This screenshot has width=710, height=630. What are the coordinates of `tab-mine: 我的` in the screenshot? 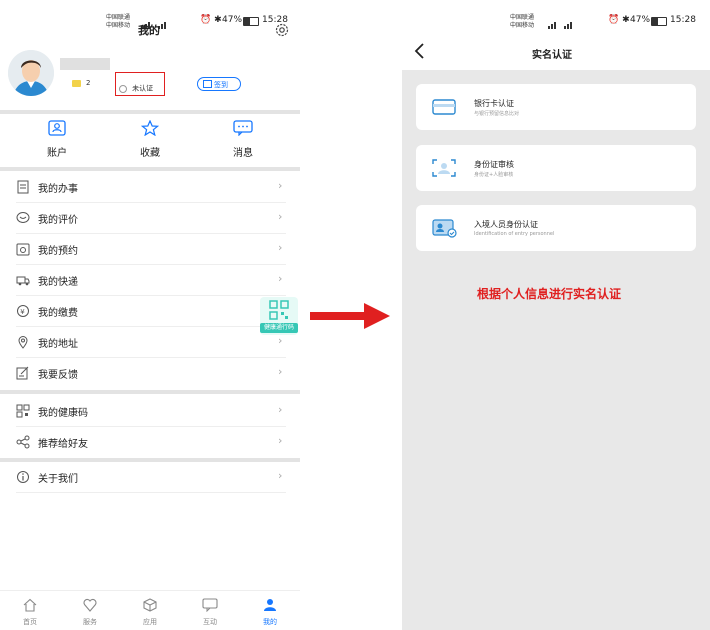 It's located at (270, 612).